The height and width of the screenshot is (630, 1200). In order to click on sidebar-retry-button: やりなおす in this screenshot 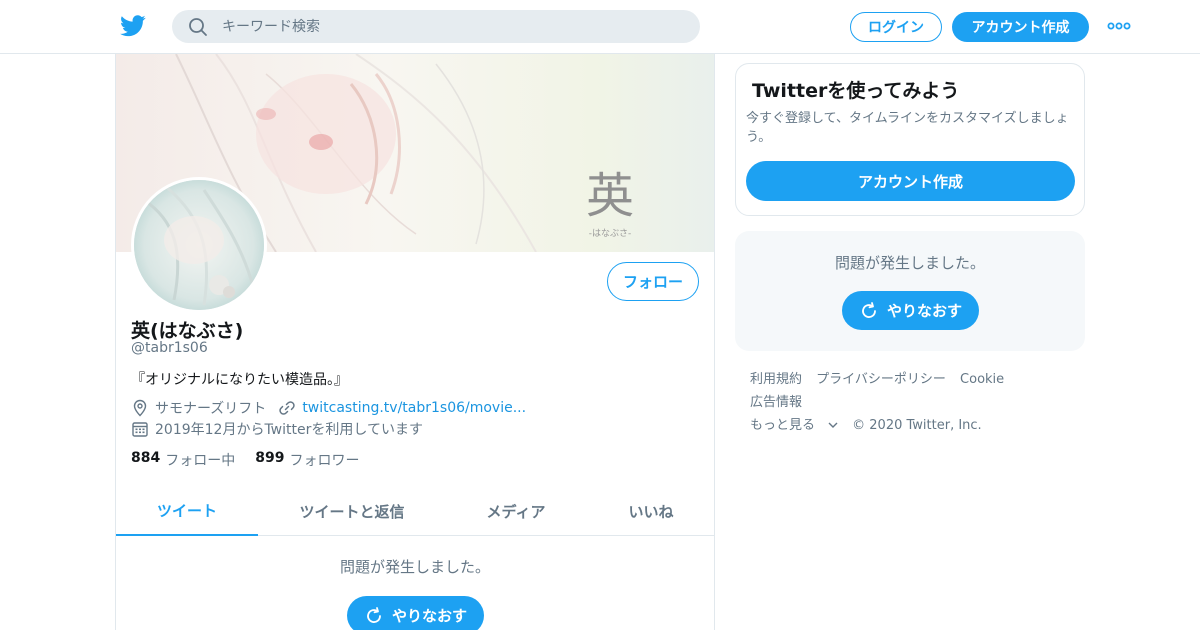, I will do `click(910, 310)`.